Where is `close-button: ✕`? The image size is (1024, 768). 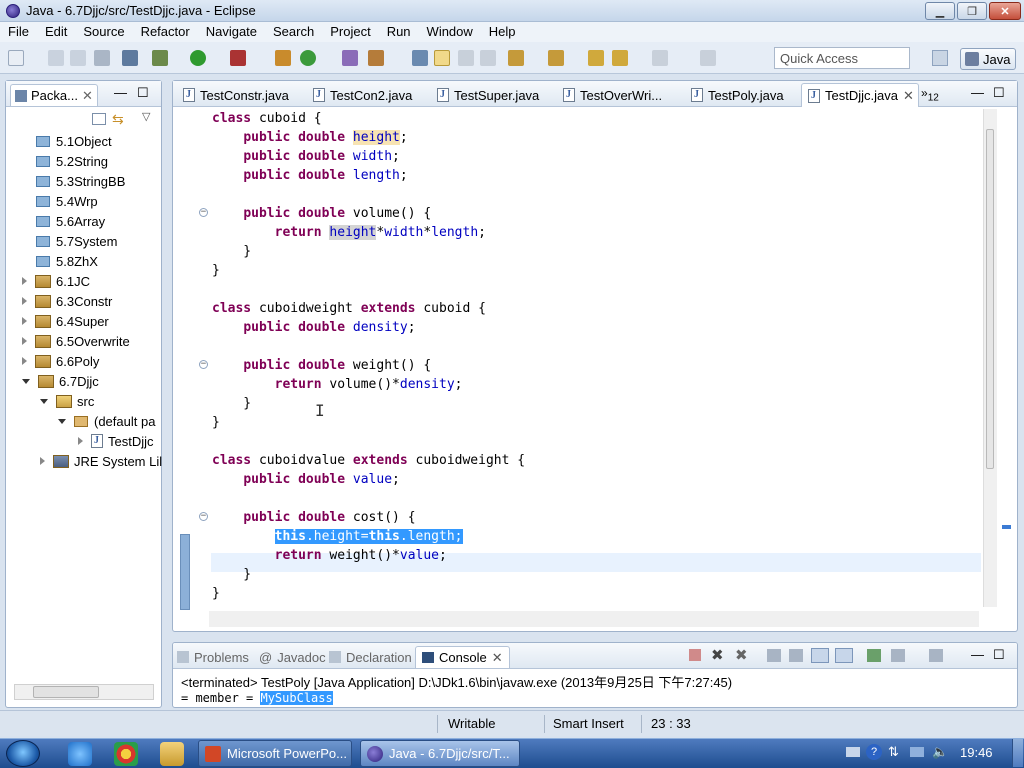 close-button: ✕ is located at coordinates (1005, 11).